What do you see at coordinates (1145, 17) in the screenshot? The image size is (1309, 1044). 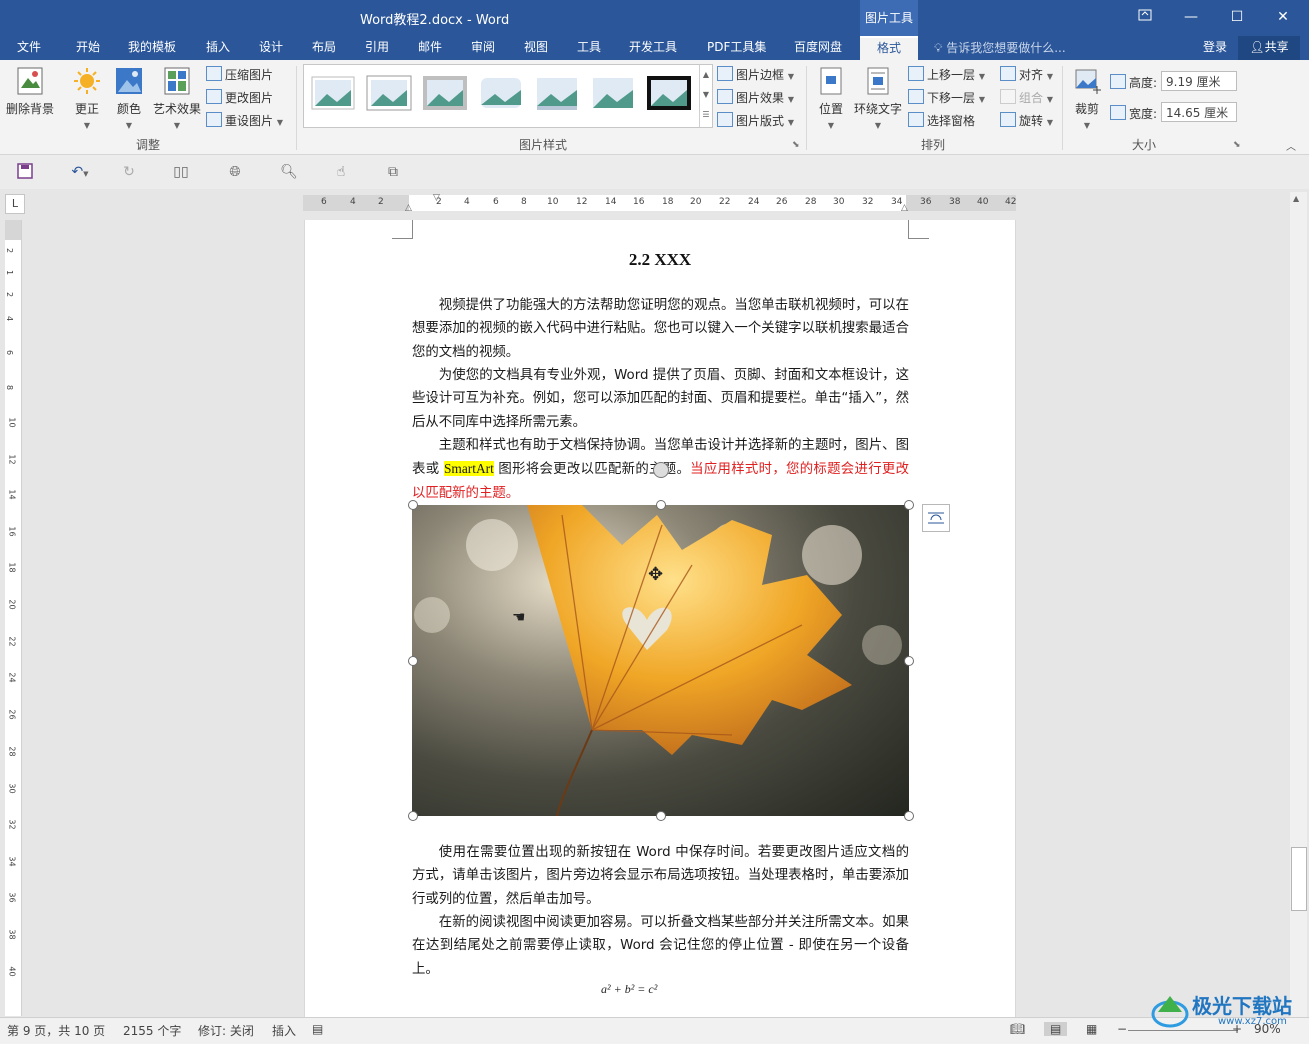 I see `ribbon-display-options-icon` at bounding box center [1145, 17].